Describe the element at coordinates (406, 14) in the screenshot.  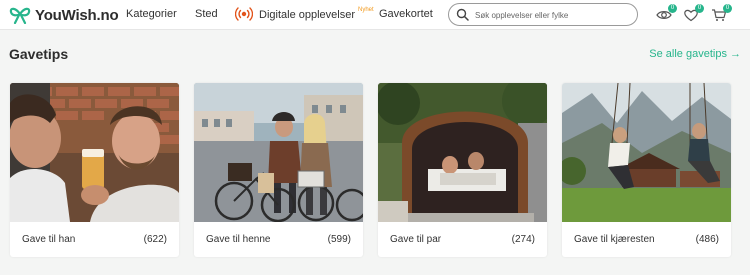
I see `nav-gavekortet: Gavekortet` at that location.